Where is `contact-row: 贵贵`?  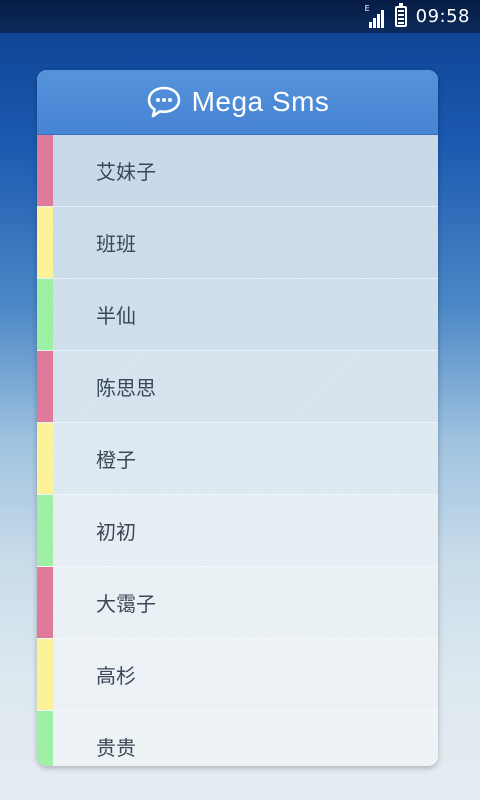 contact-row: 贵贵 is located at coordinates (237, 738).